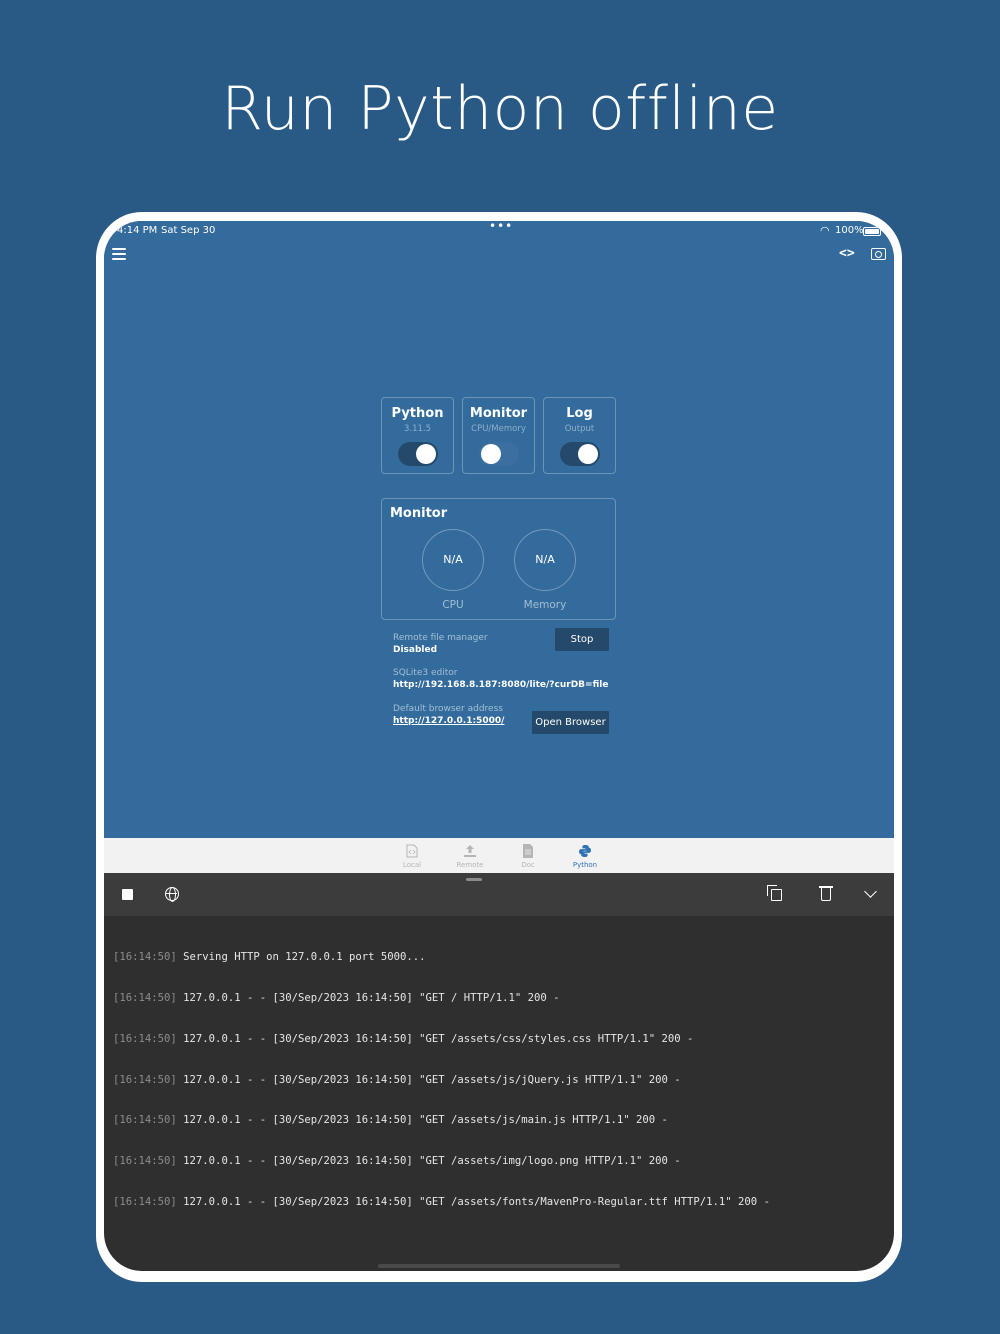  I want to click on remote-file-manager-status: Disabled, so click(415, 650).